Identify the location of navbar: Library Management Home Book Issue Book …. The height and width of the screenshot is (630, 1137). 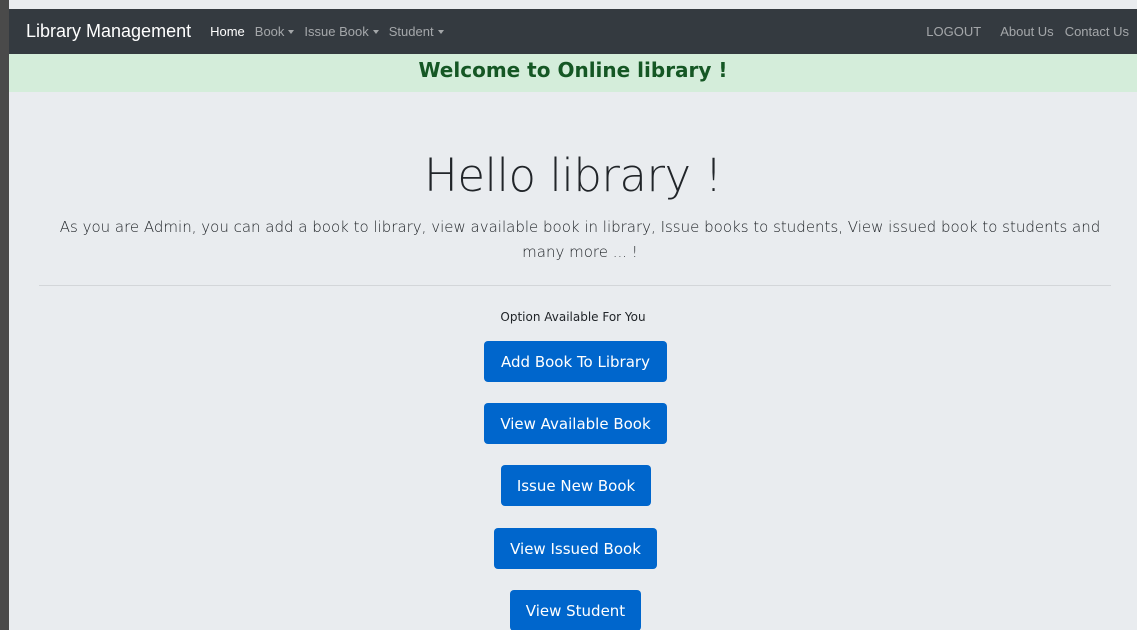
(573, 31).